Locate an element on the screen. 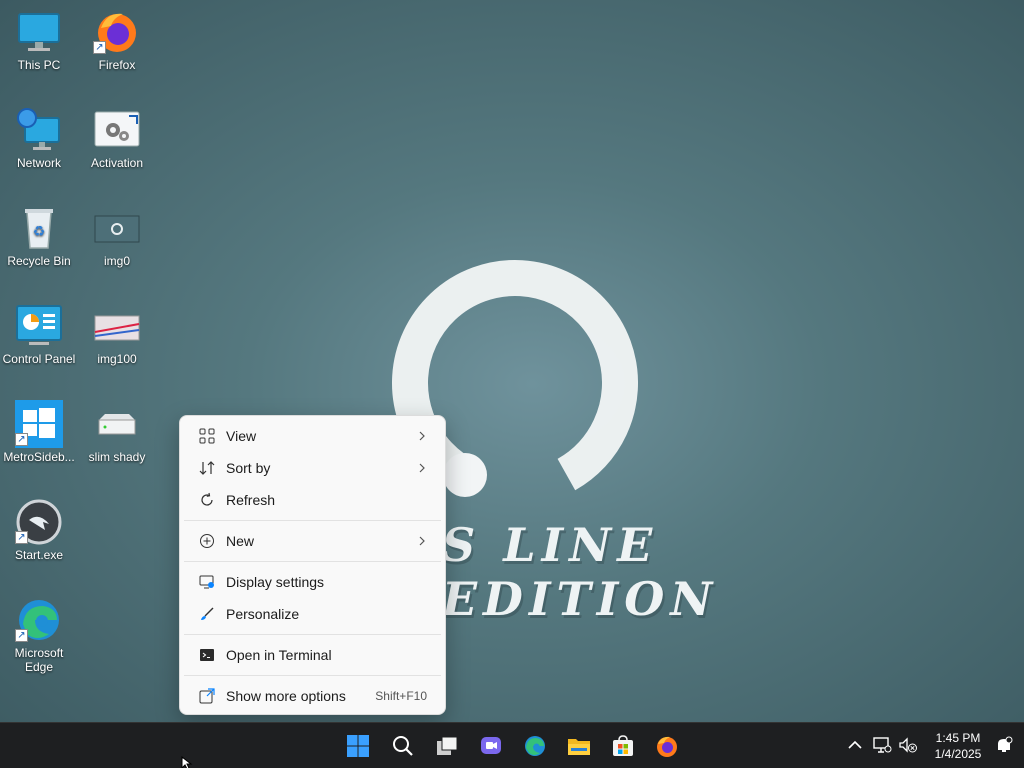 The image size is (1024, 768). desktop-icon-activation: Activation is located at coordinates (117, 138).